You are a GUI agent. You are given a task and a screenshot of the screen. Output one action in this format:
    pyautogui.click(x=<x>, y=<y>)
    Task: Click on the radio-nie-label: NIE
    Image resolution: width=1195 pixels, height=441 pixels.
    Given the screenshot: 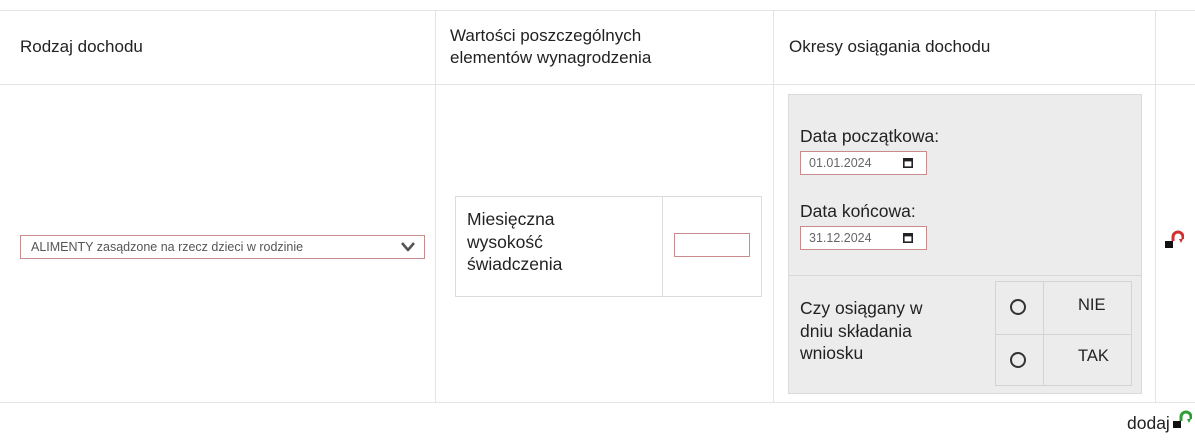 What is the action you would take?
    pyautogui.click(x=1092, y=305)
    